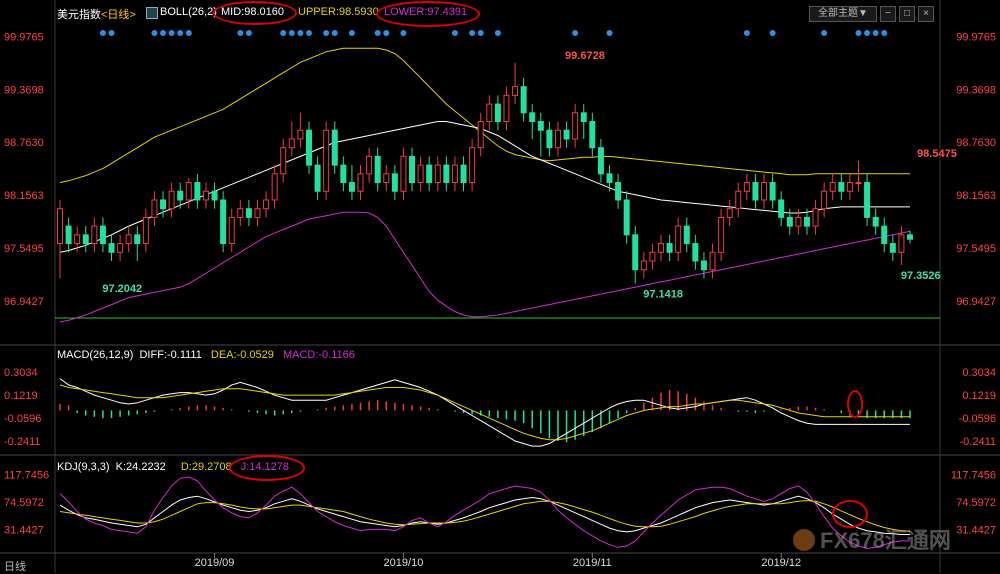 The image size is (1000, 574). Describe the element at coordinates (428, 14) in the screenshot. I see `highlight-oval-lower` at that location.